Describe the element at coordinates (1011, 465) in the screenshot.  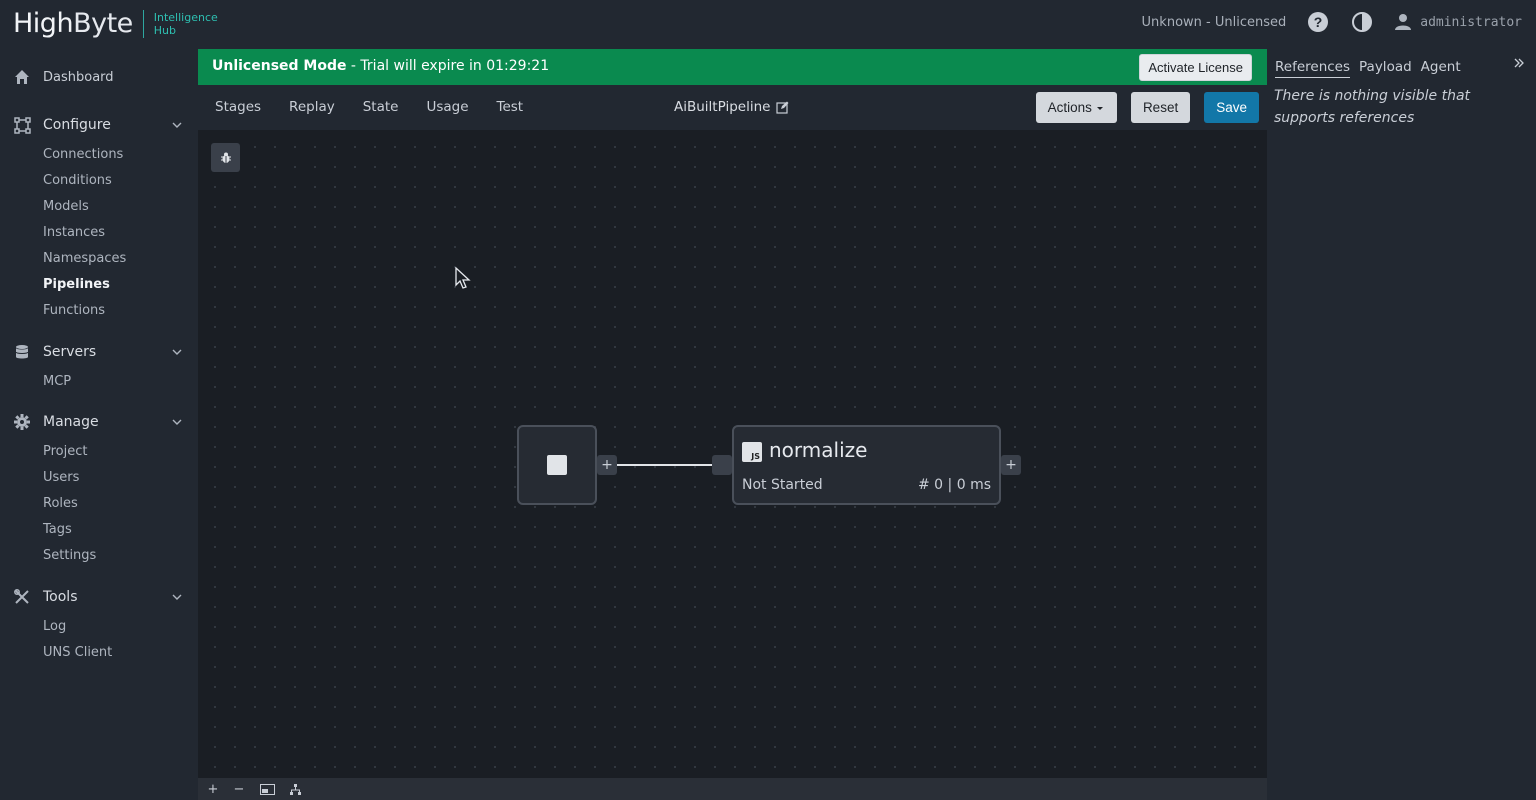
I see `normalize-output-port: +` at that location.